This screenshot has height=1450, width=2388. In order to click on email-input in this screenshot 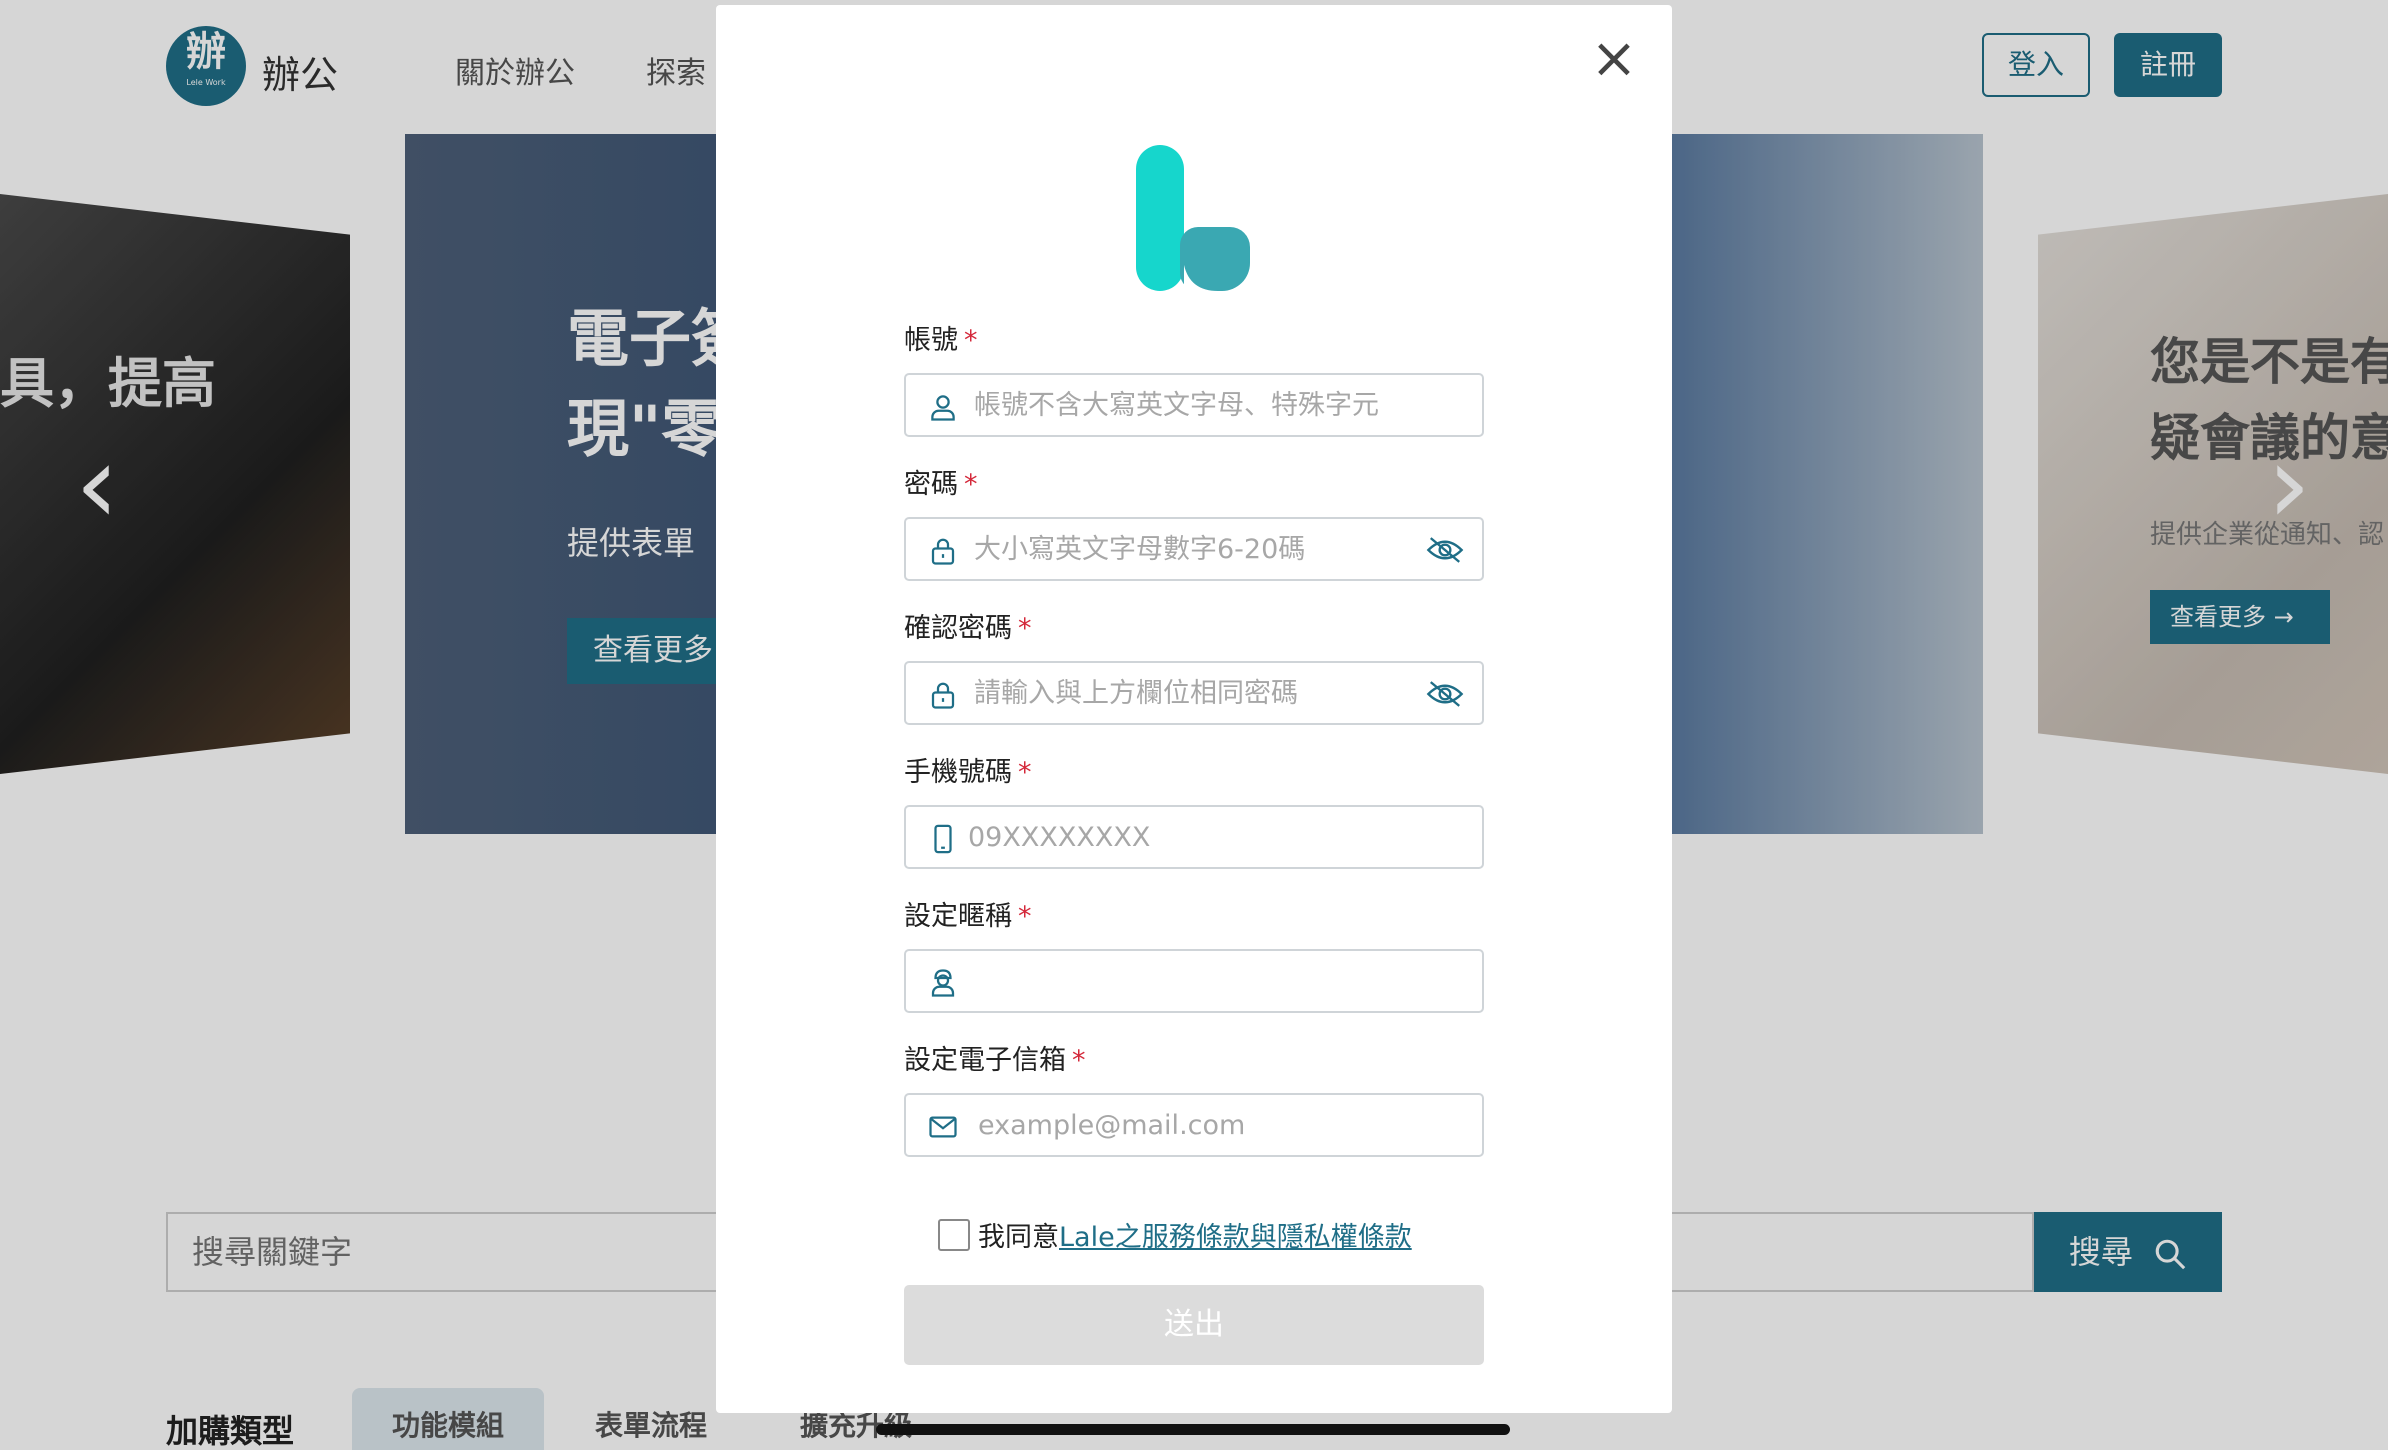, I will do `click(1193, 1125)`.